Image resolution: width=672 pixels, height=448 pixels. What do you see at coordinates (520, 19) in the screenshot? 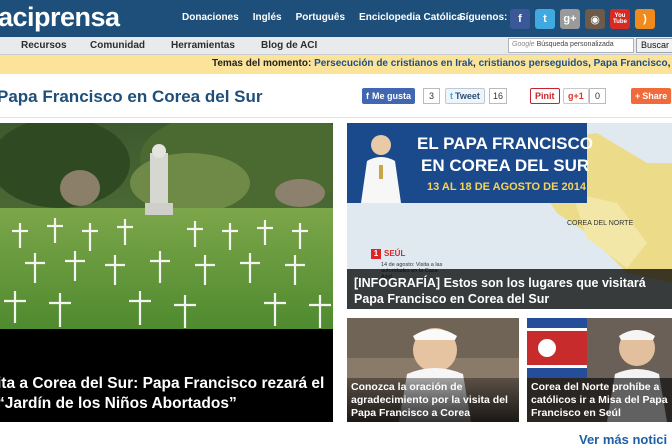
I see `facebook-icon: f` at bounding box center [520, 19].